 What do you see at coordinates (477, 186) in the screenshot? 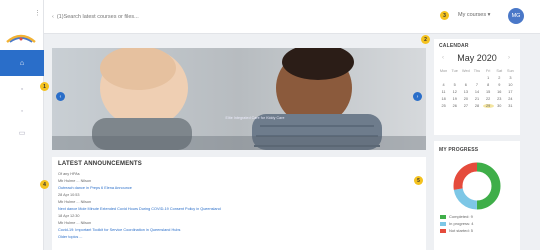
I see `progress-donut` at bounding box center [477, 186].